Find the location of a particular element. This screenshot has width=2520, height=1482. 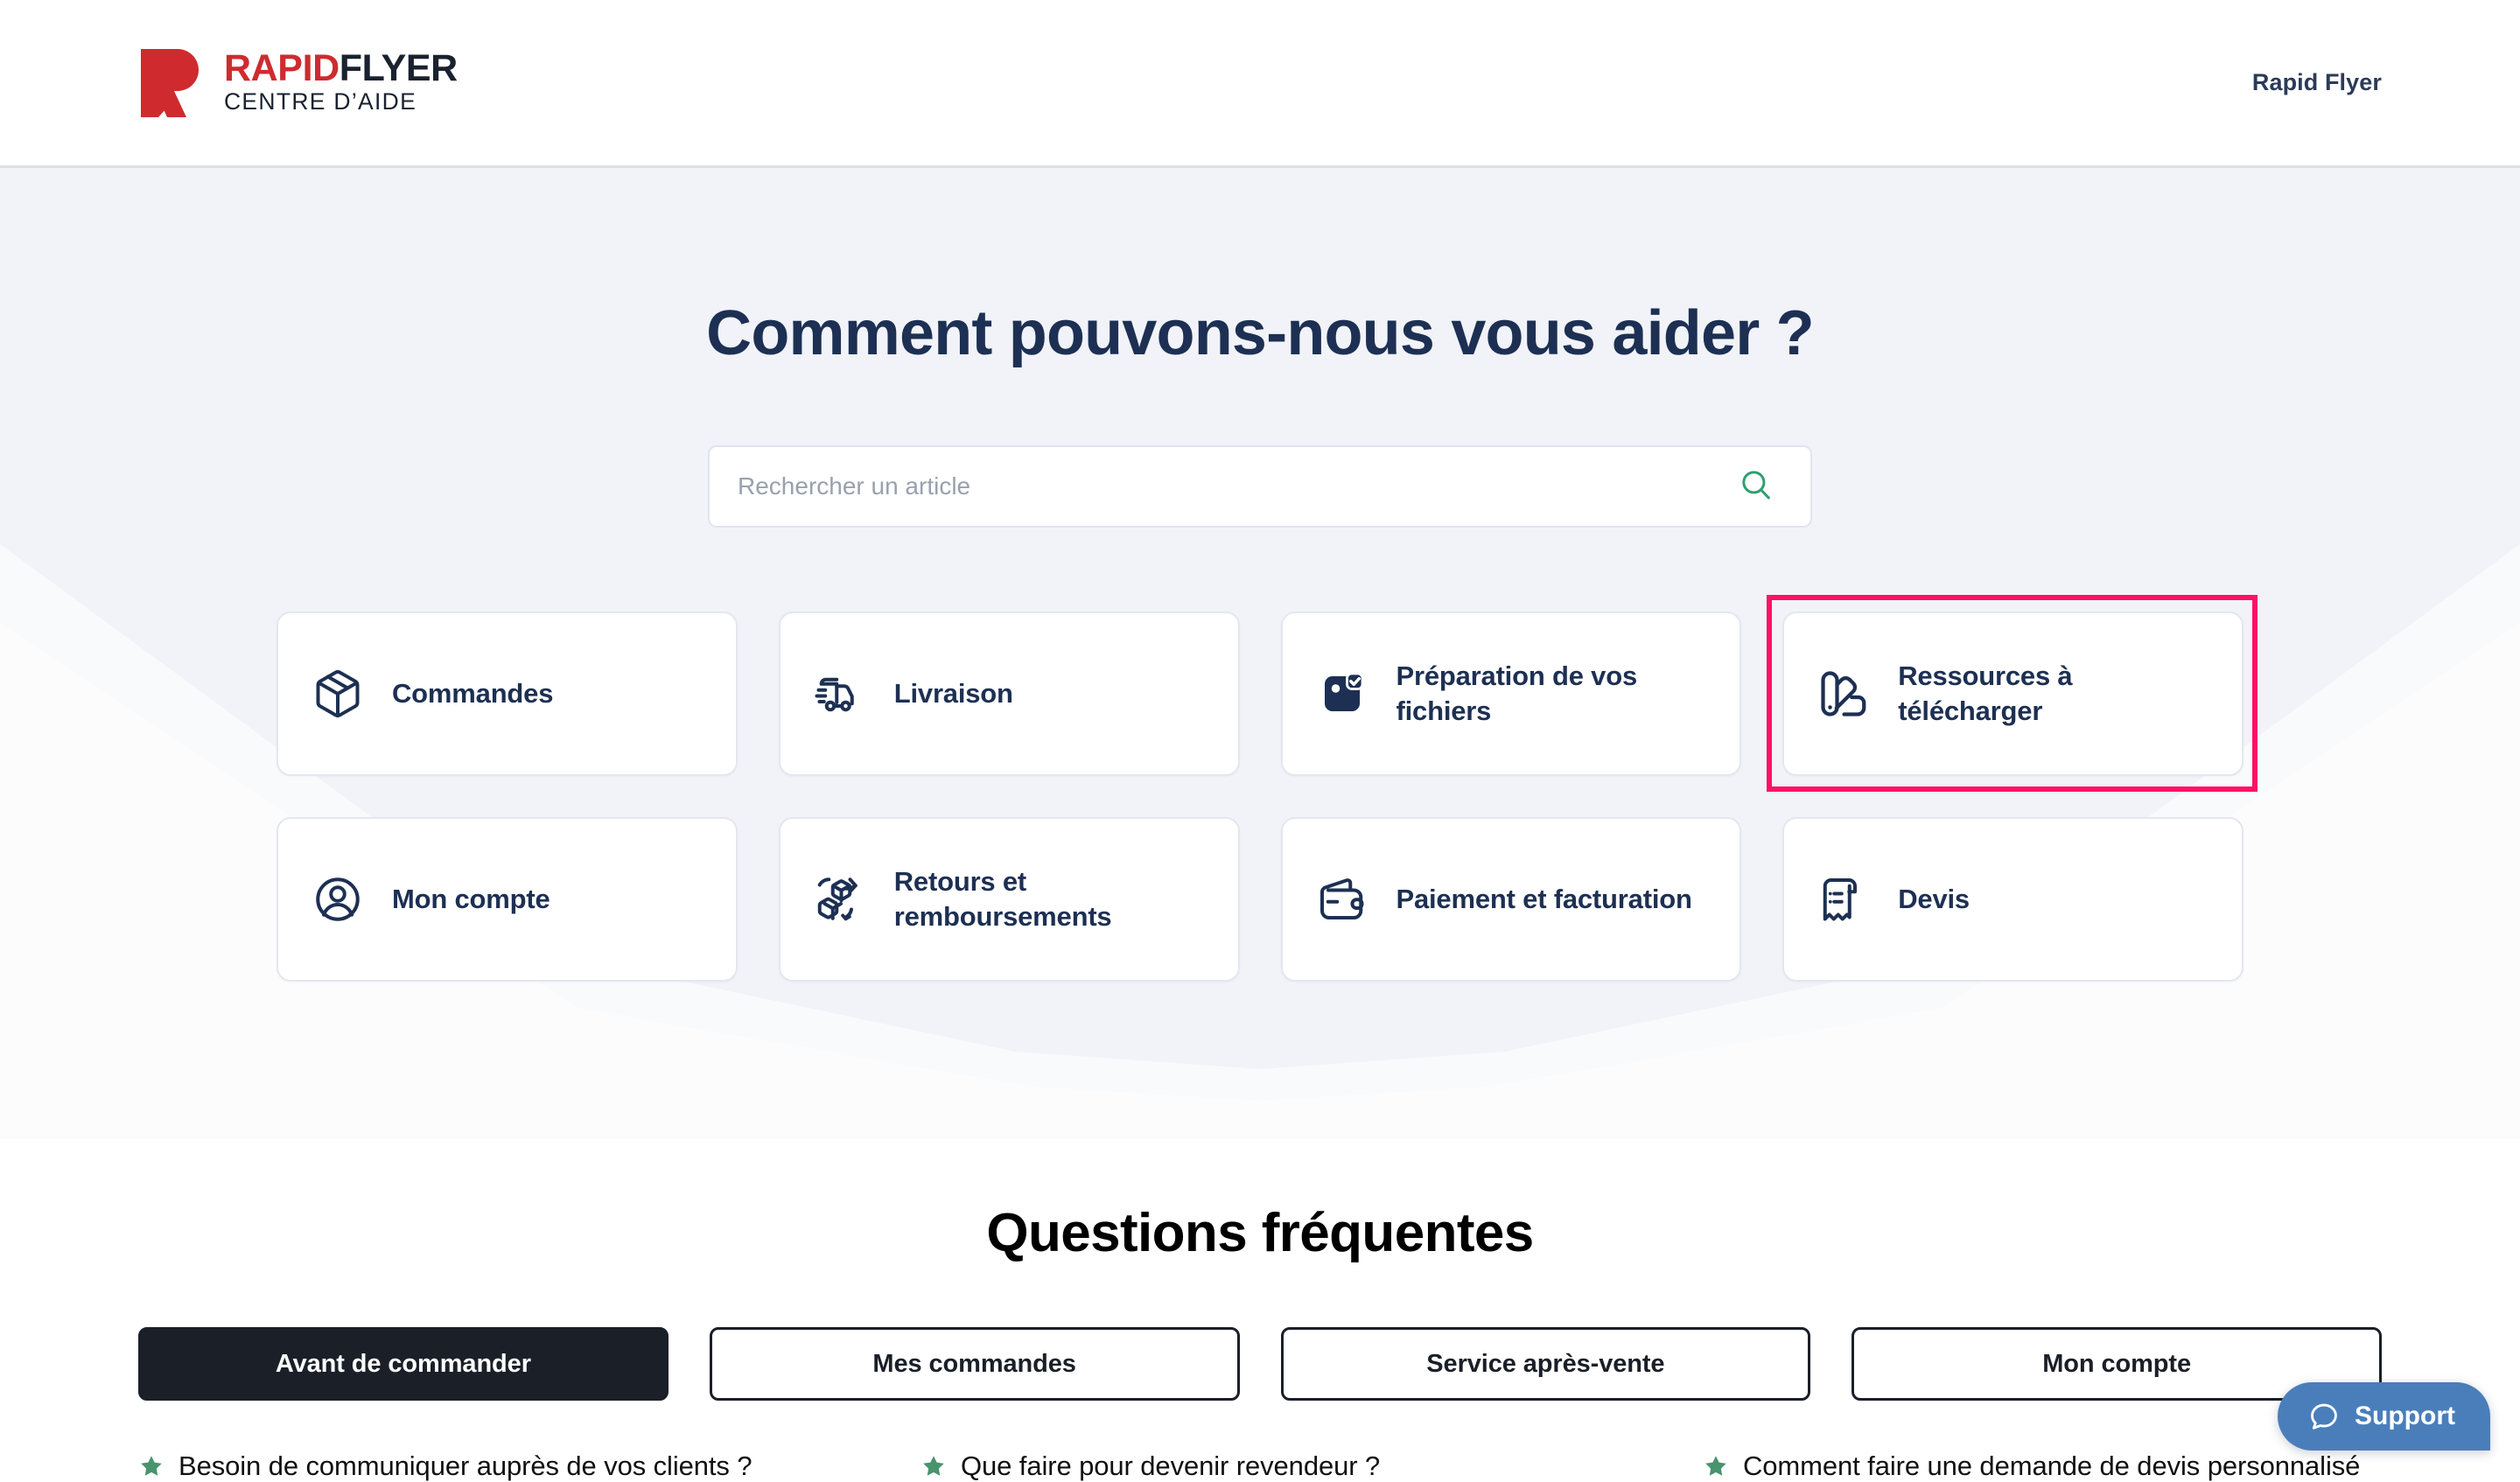

category-label: Ressources à télécharger is located at coordinates (1985, 693).